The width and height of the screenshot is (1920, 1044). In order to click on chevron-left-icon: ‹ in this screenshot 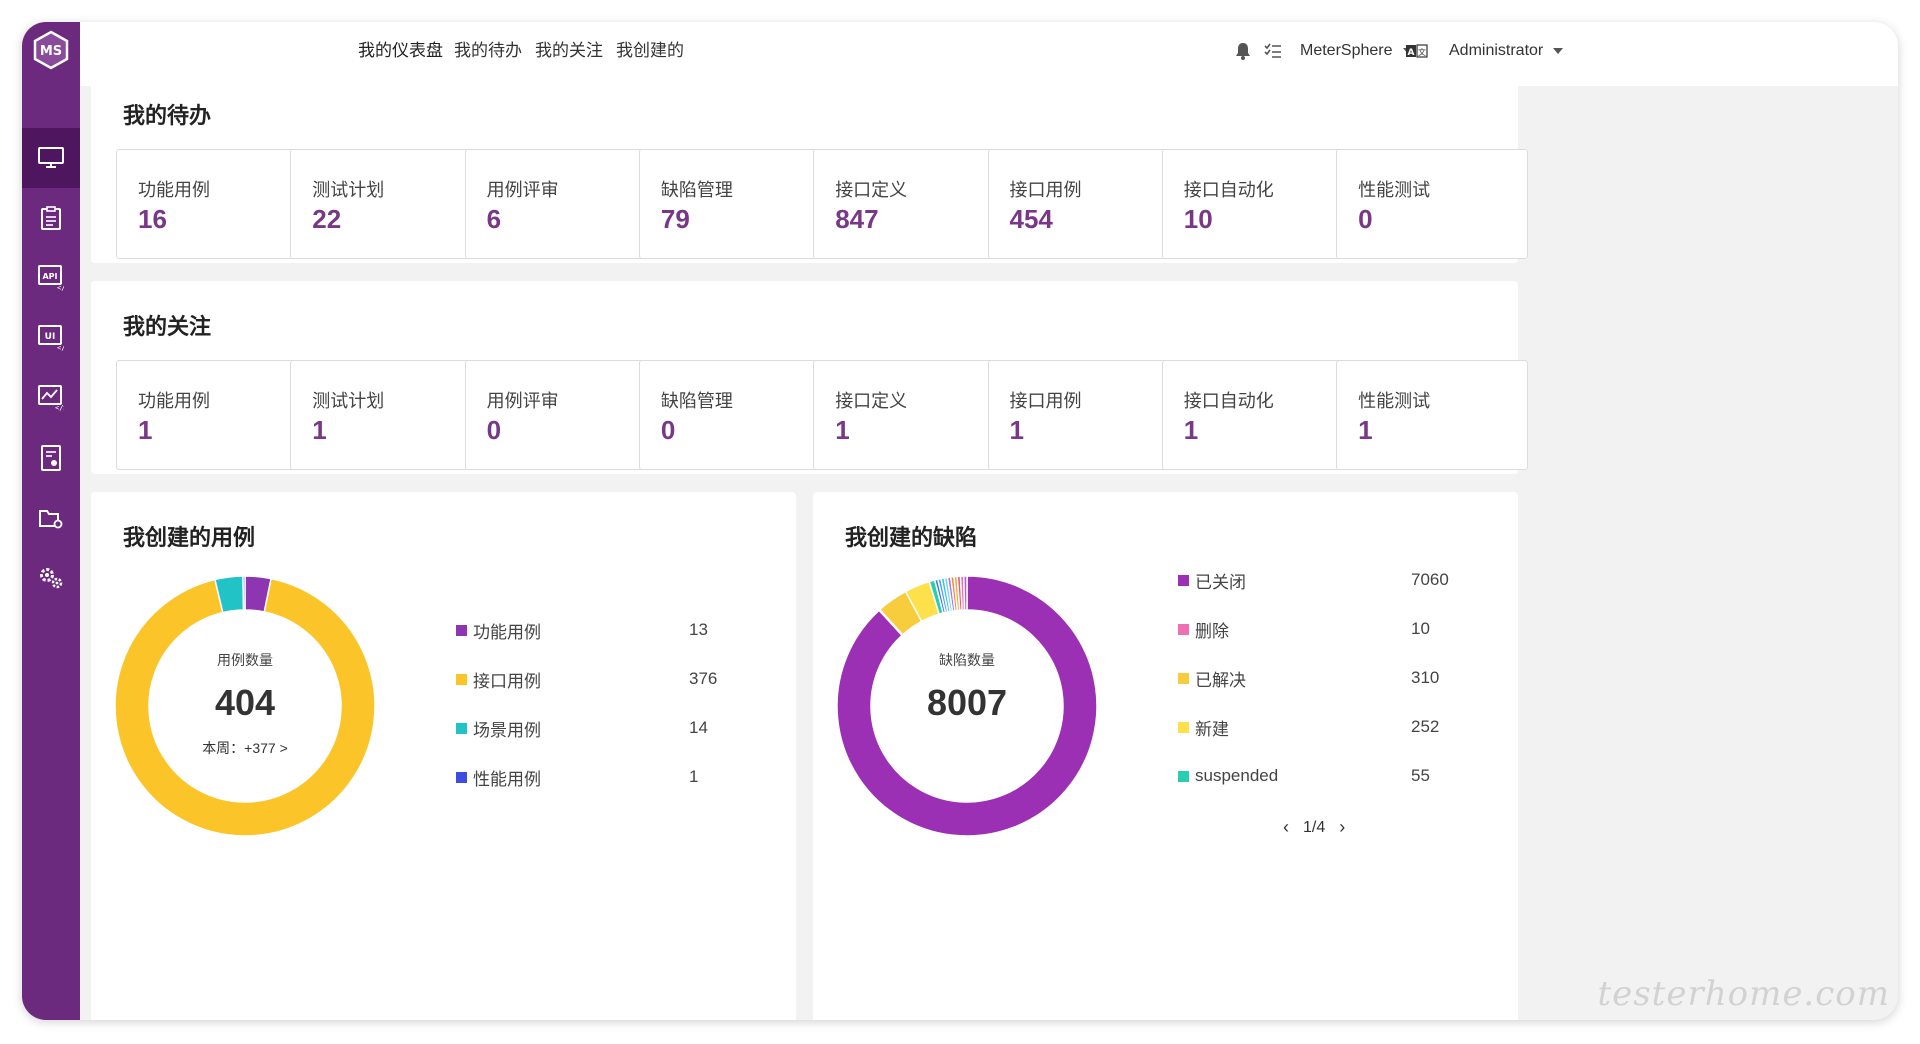, I will do `click(1286, 827)`.